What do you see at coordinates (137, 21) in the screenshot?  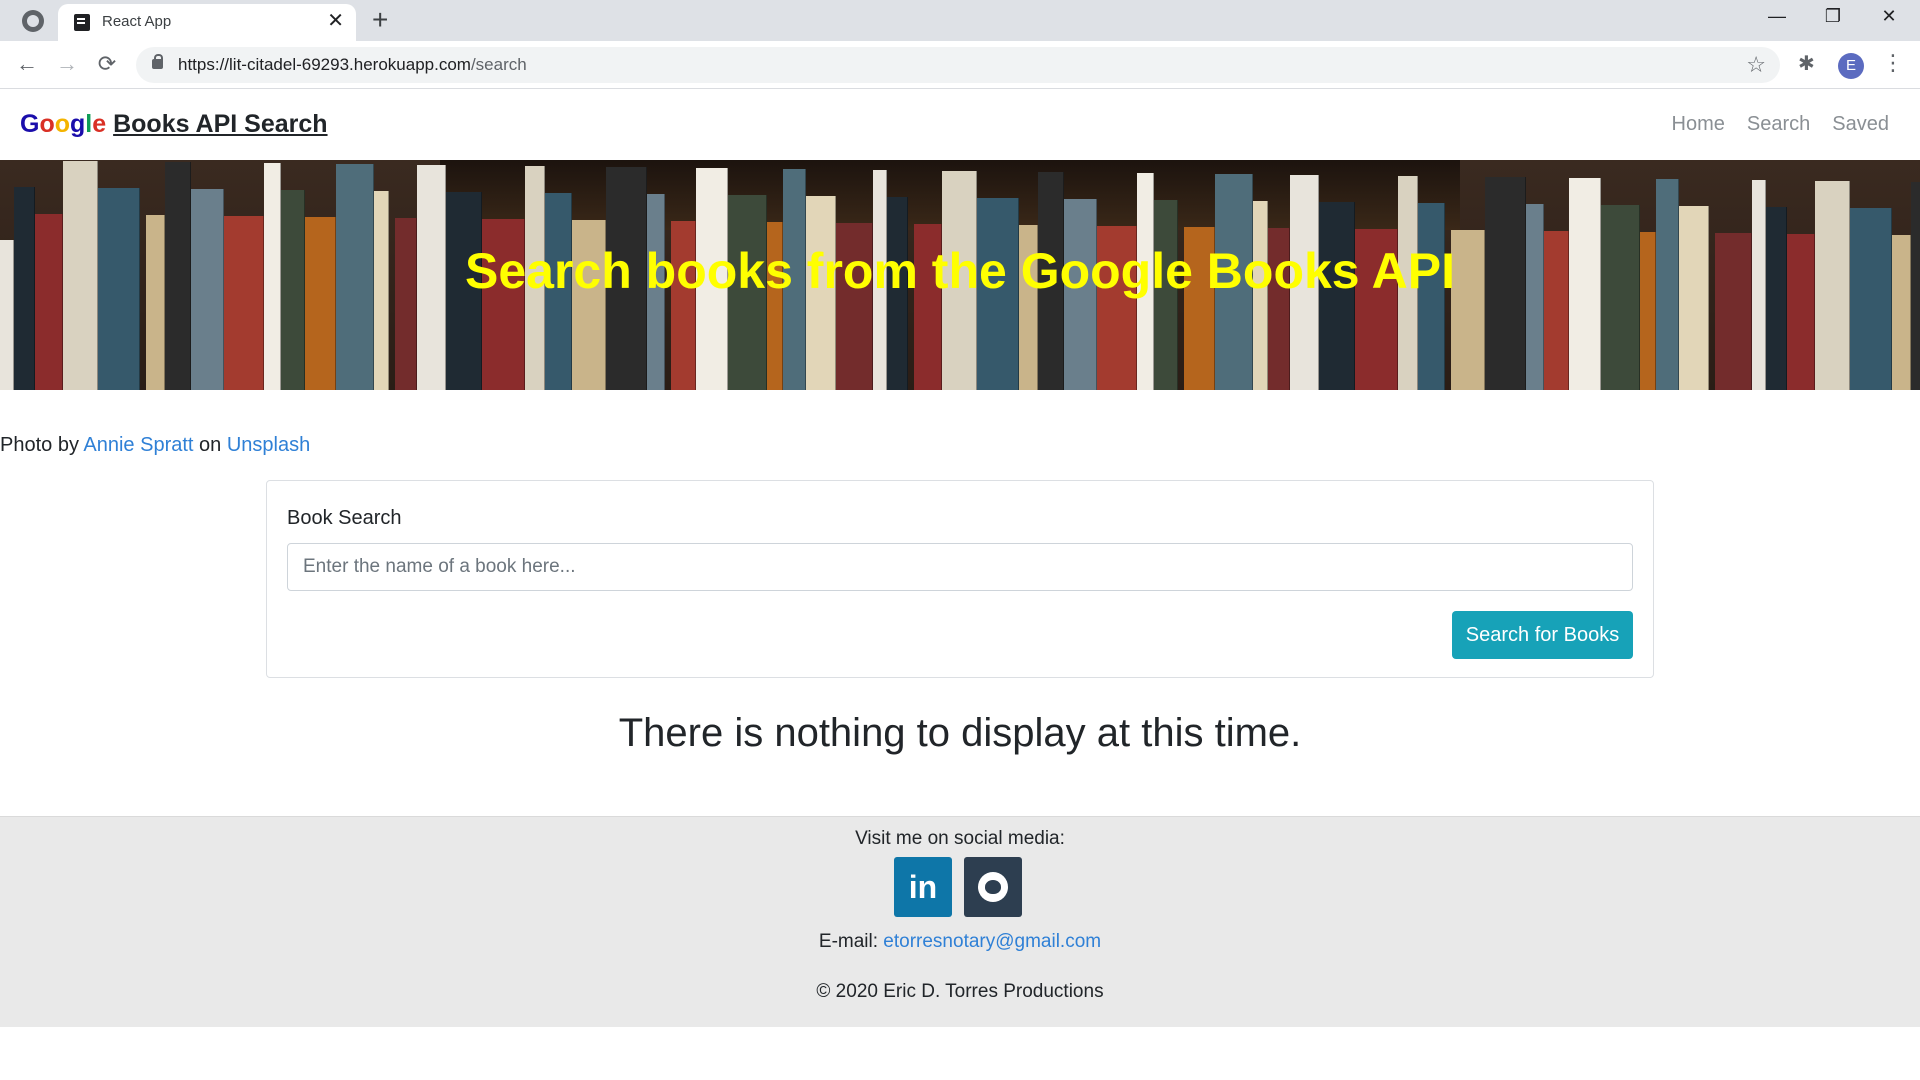 I see `tab-title: React App` at bounding box center [137, 21].